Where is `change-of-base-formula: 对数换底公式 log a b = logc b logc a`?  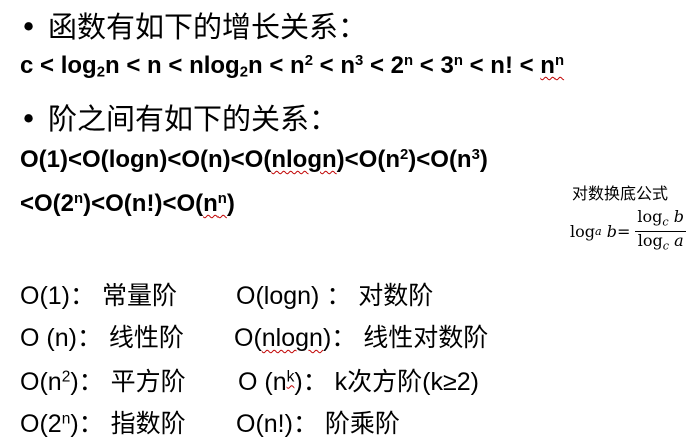 change-of-base-formula: 对数换底公式 log a b = logc b logc a is located at coordinates (628, 218).